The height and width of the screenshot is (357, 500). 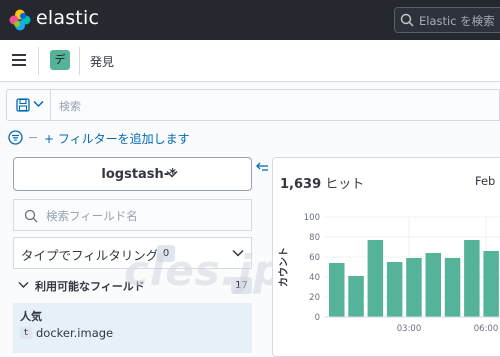 I want to click on app-bar: デ 発見, so click(x=250, y=61).